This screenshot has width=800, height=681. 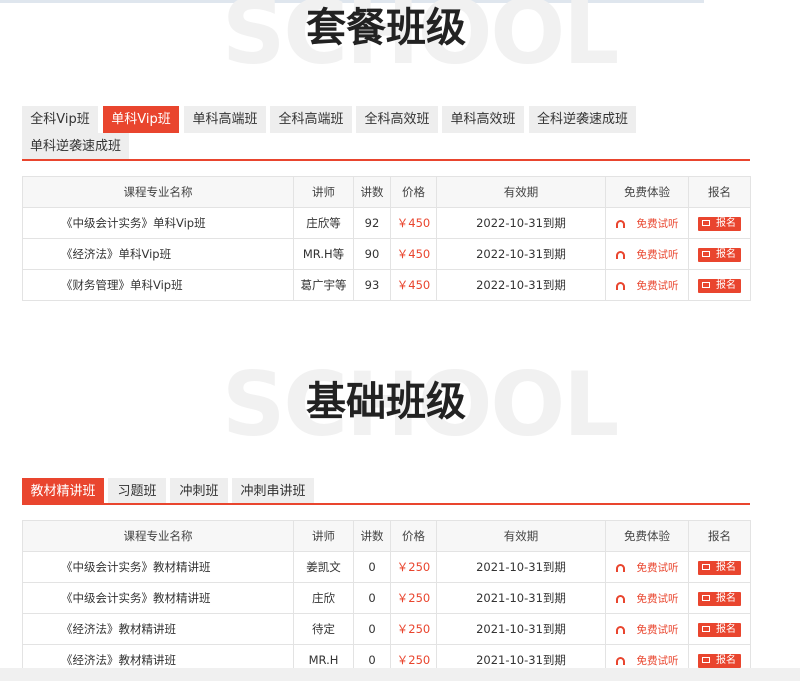 What do you see at coordinates (372, 223) in the screenshot?
I see `lecture-count: 92` at bounding box center [372, 223].